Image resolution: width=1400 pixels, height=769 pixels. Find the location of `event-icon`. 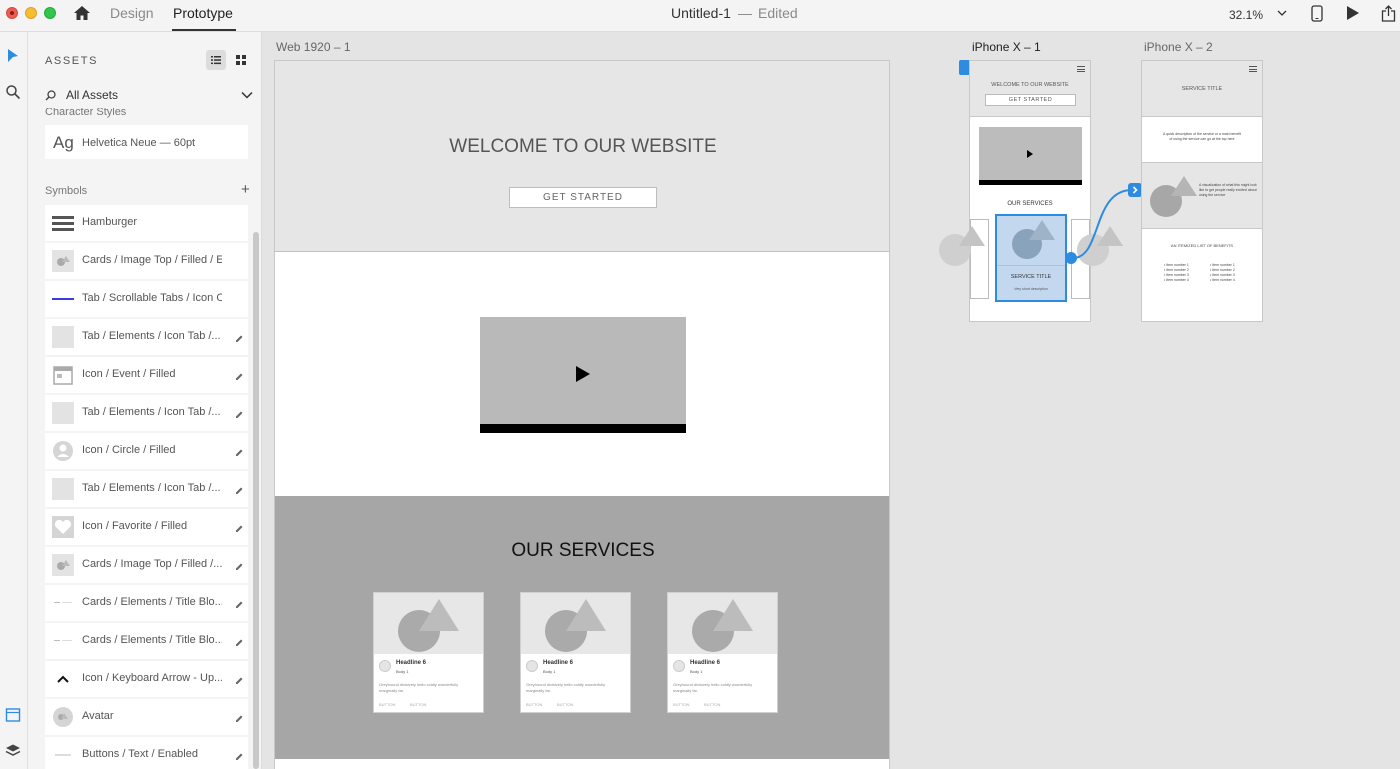

event-icon is located at coordinates (63, 375).